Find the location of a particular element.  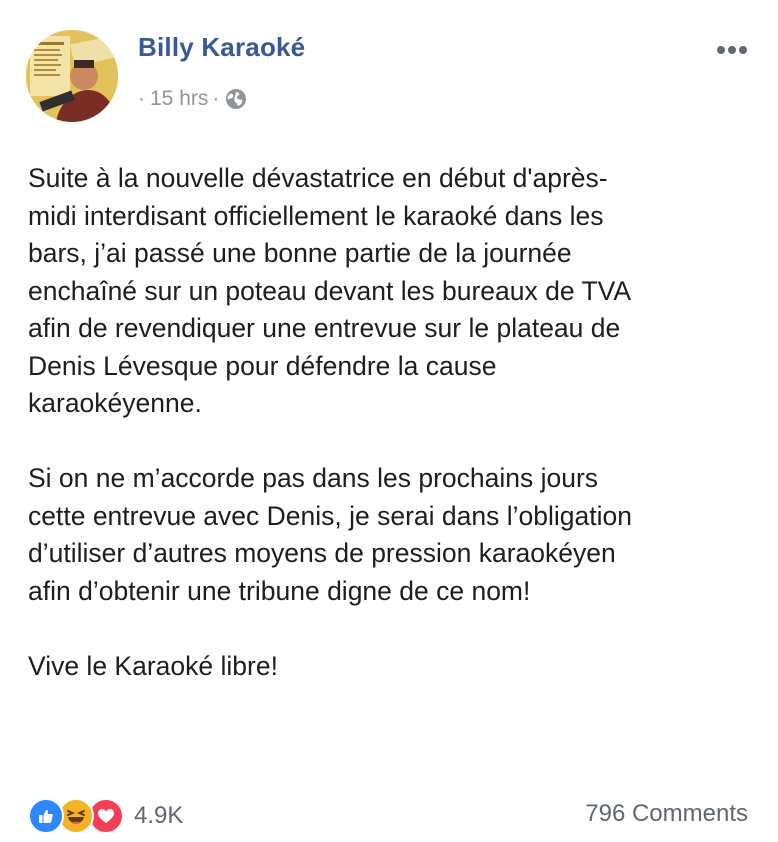

more-options-button is located at coordinates (732, 50).